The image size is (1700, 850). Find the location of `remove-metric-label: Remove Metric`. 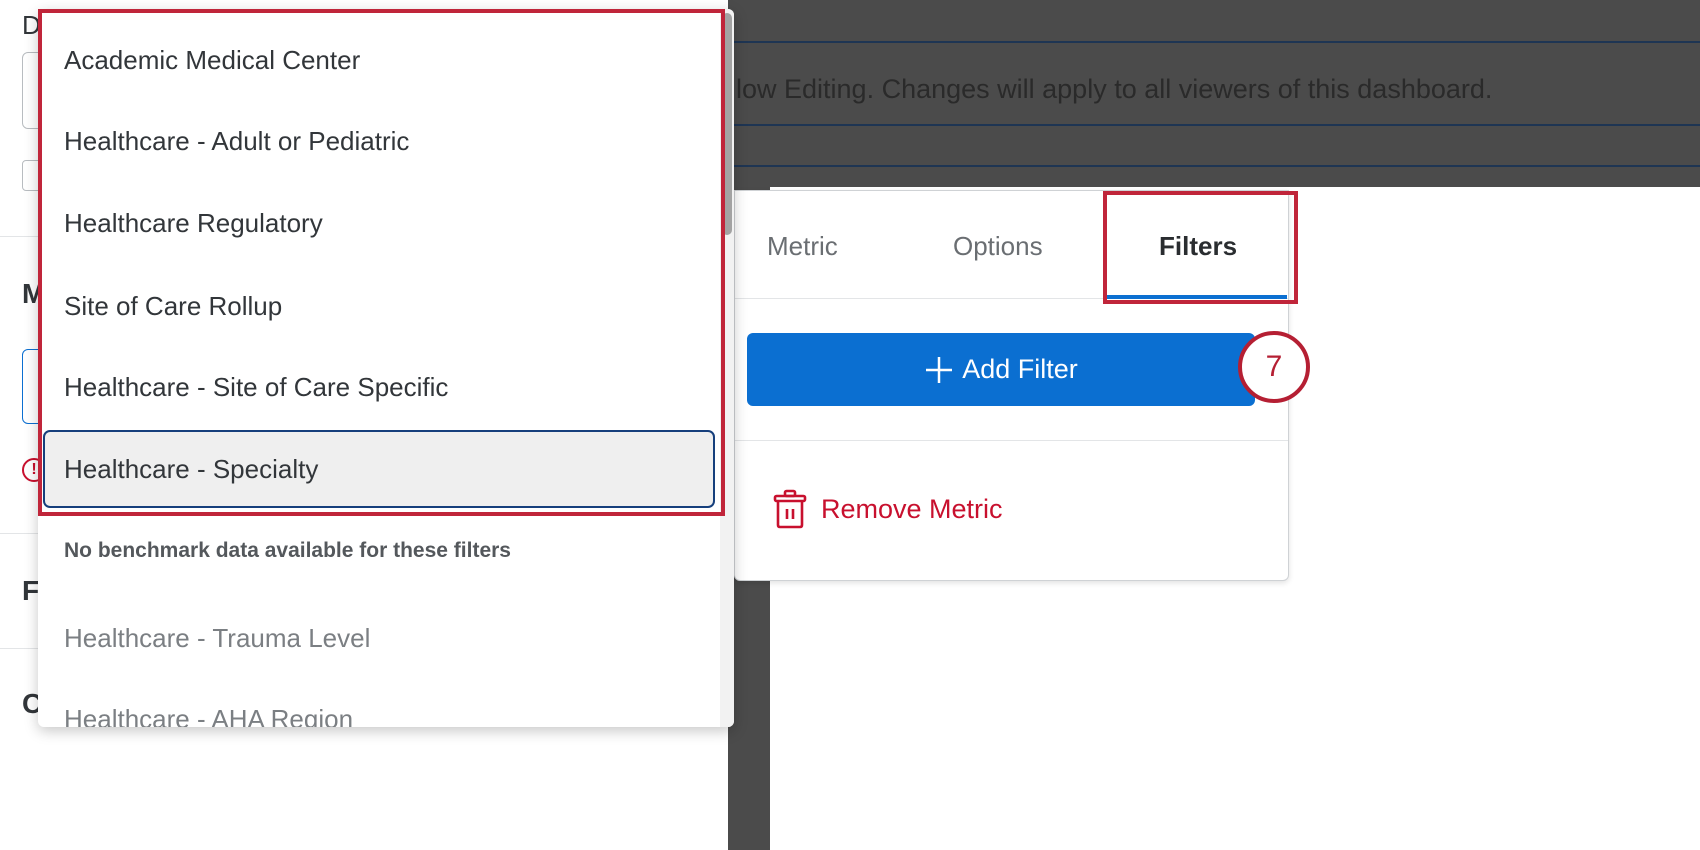

remove-metric-label: Remove Metric is located at coordinates (912, 508).